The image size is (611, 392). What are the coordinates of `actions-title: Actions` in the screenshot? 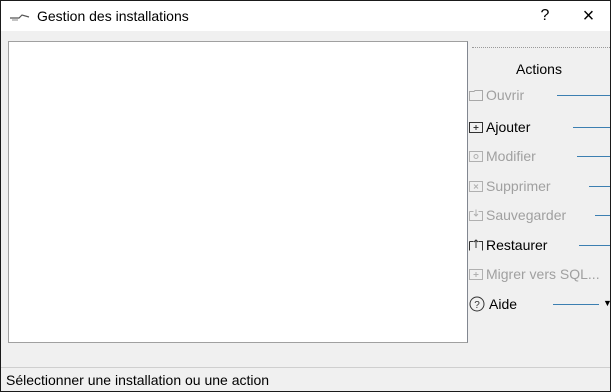 It's located at (539, 69).